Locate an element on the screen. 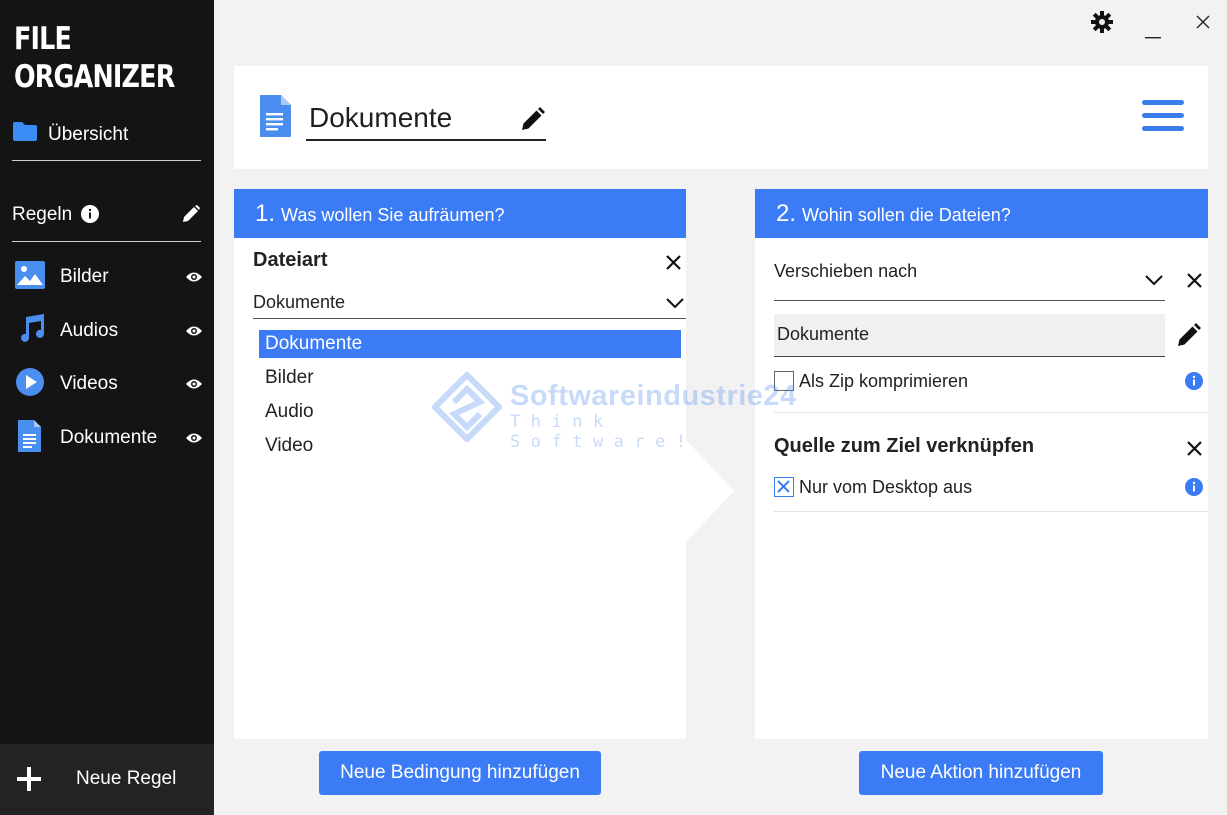  app-logo: FILE ORGANIZER is located at coordinates (94, 58).